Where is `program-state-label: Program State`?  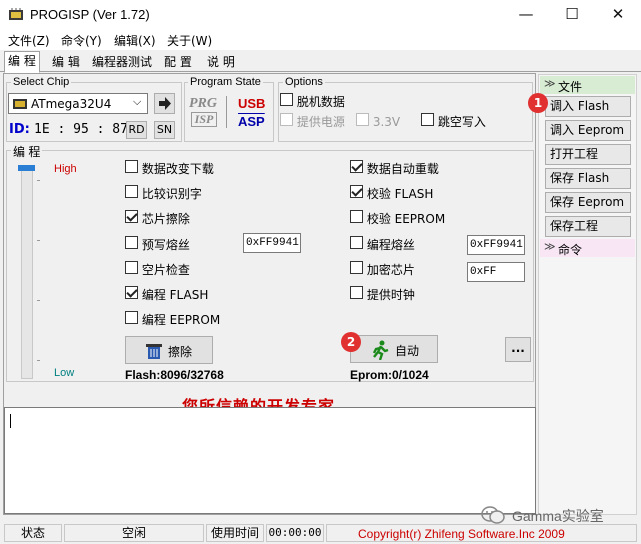
program-state-label: Program State is located at coordinates (225, 82).